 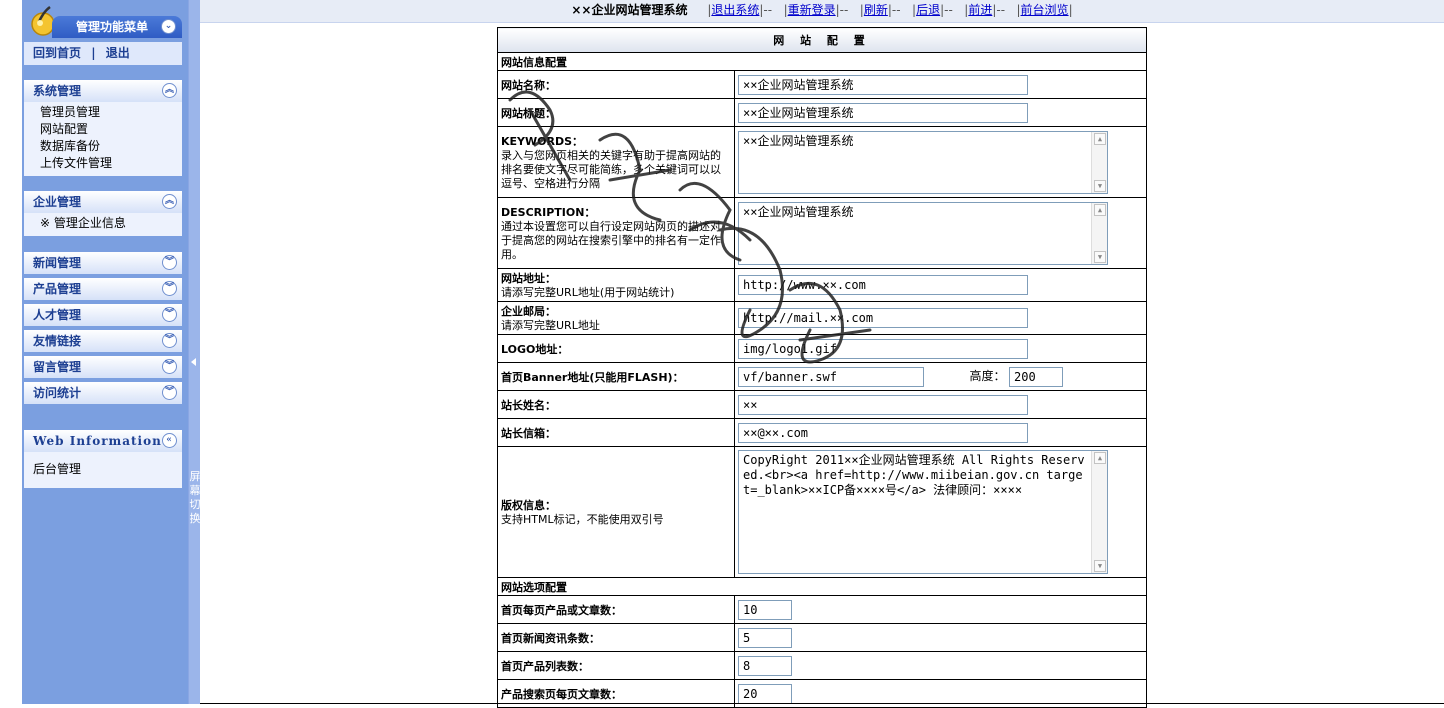 What do you see at coordinates (103, 53) in the screenshot?
I see `home-links: 回到首页 | 退出` at bounding box center [103, 53].